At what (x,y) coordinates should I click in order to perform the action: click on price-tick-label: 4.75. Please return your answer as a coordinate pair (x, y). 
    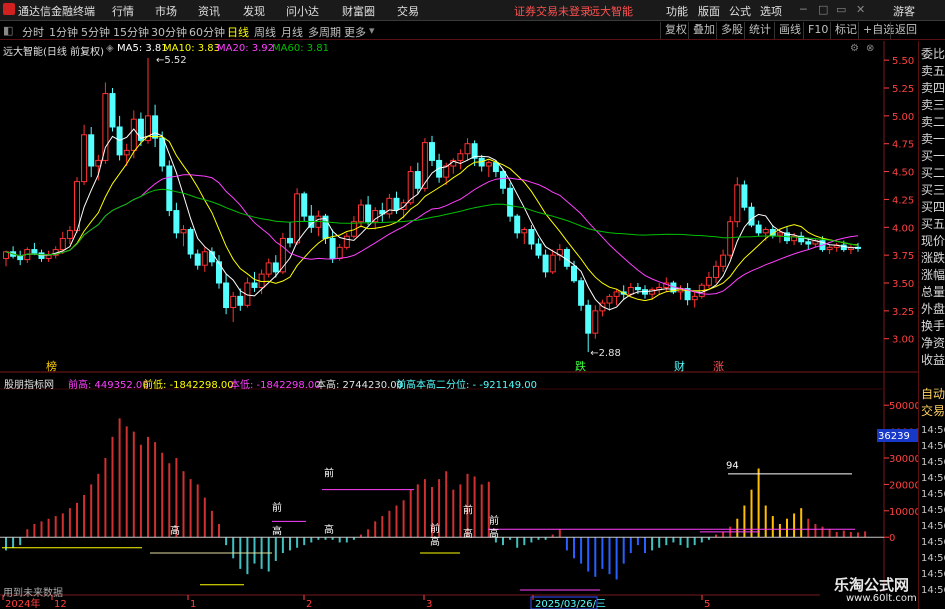
    Looking at the image, I should click on (903, 145).